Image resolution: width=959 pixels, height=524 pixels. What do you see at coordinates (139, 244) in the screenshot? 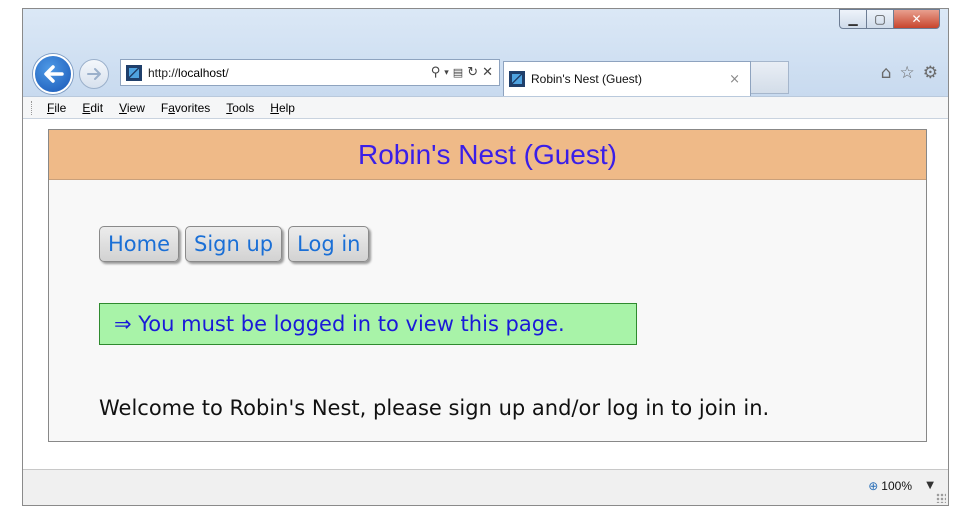
I see `home-button: Home` at bounding box center [139, 244].